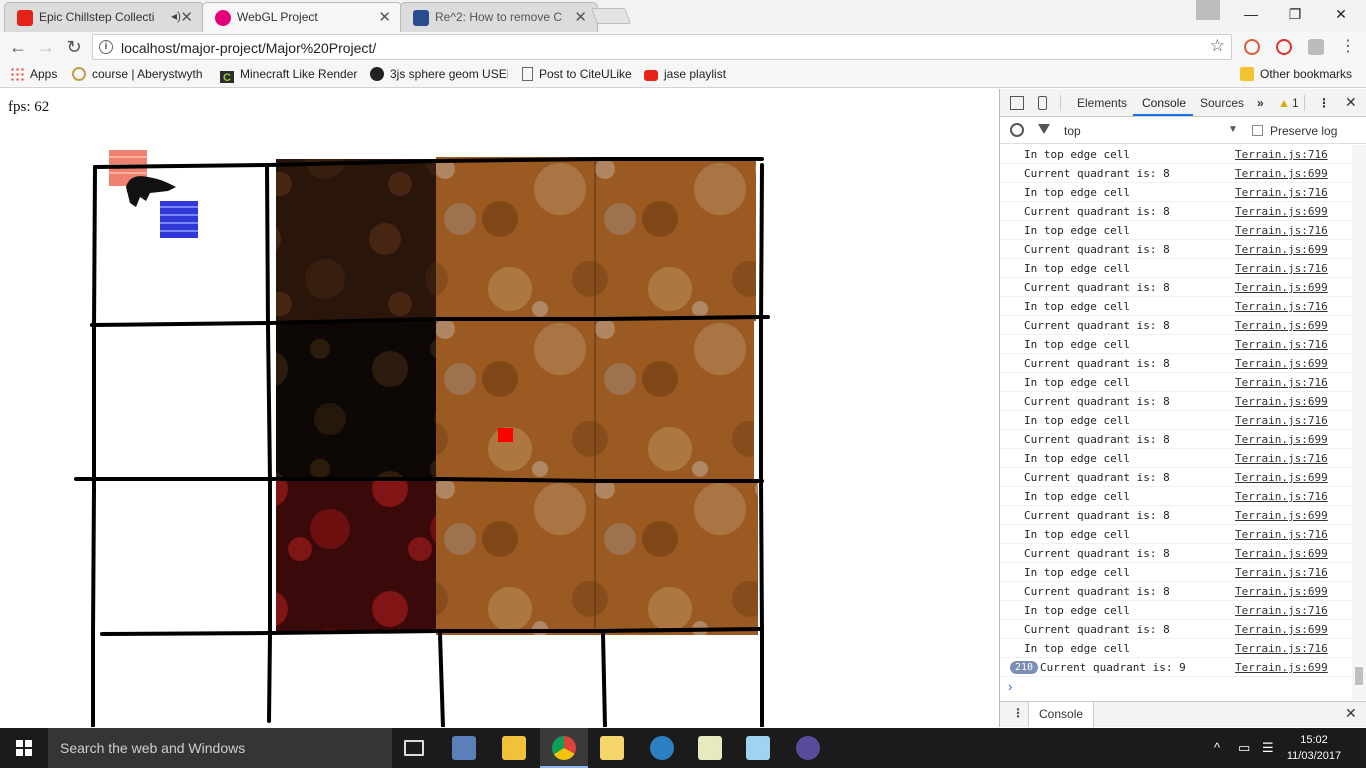 Image resolution: width=1366 pixels, height=771 pixels. What do you see at coordinates (1359, 676) in the screenshot?
I see `scrollbar-thumb` at bounding box center [1359, 676].